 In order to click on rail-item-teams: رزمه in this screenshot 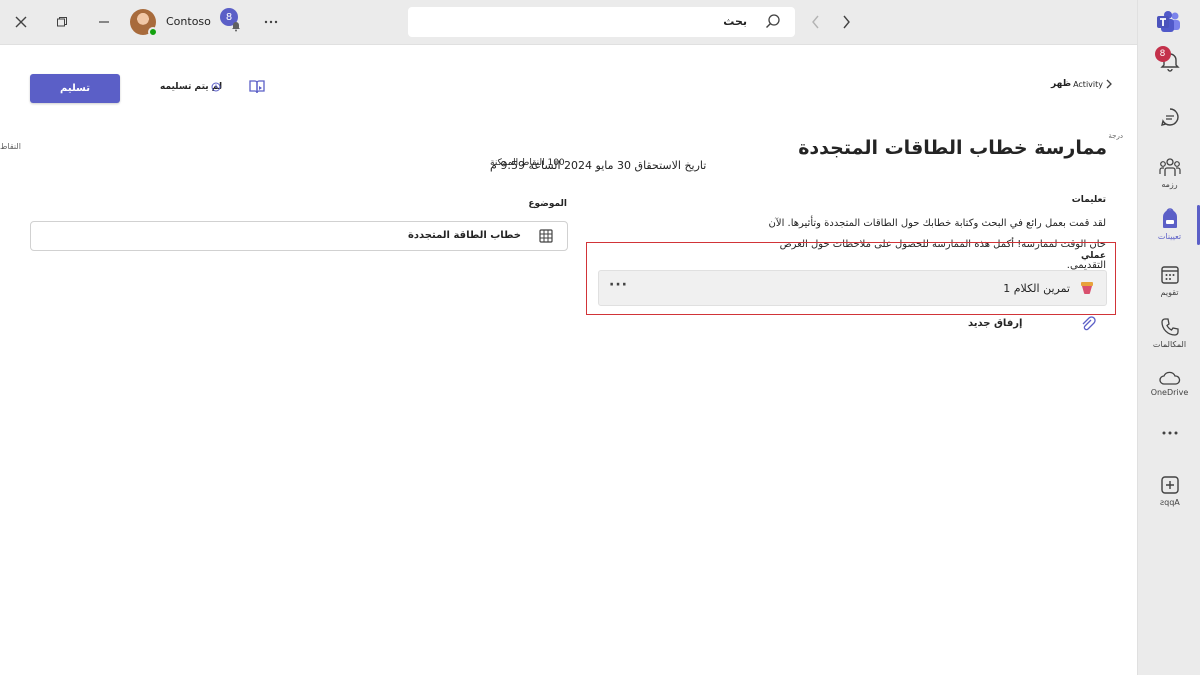, I will do `click(1169, 172)`.